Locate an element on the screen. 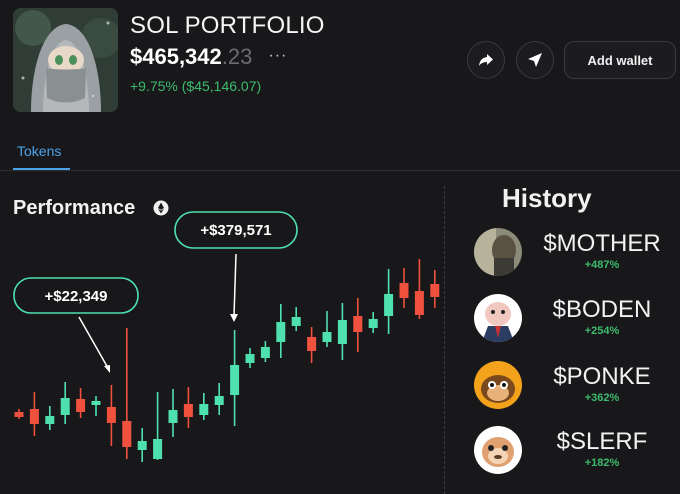  slerf-avatar-icon is located at coordinates (498, 450).